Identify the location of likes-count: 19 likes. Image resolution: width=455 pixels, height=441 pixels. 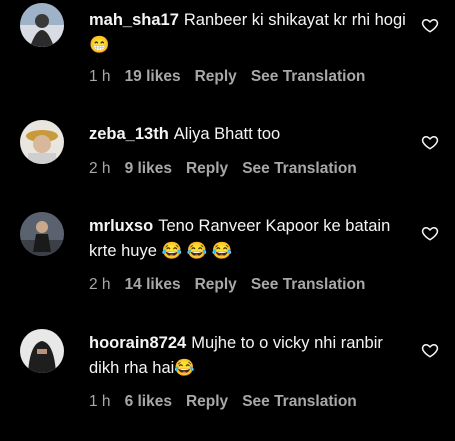
(153, 76).